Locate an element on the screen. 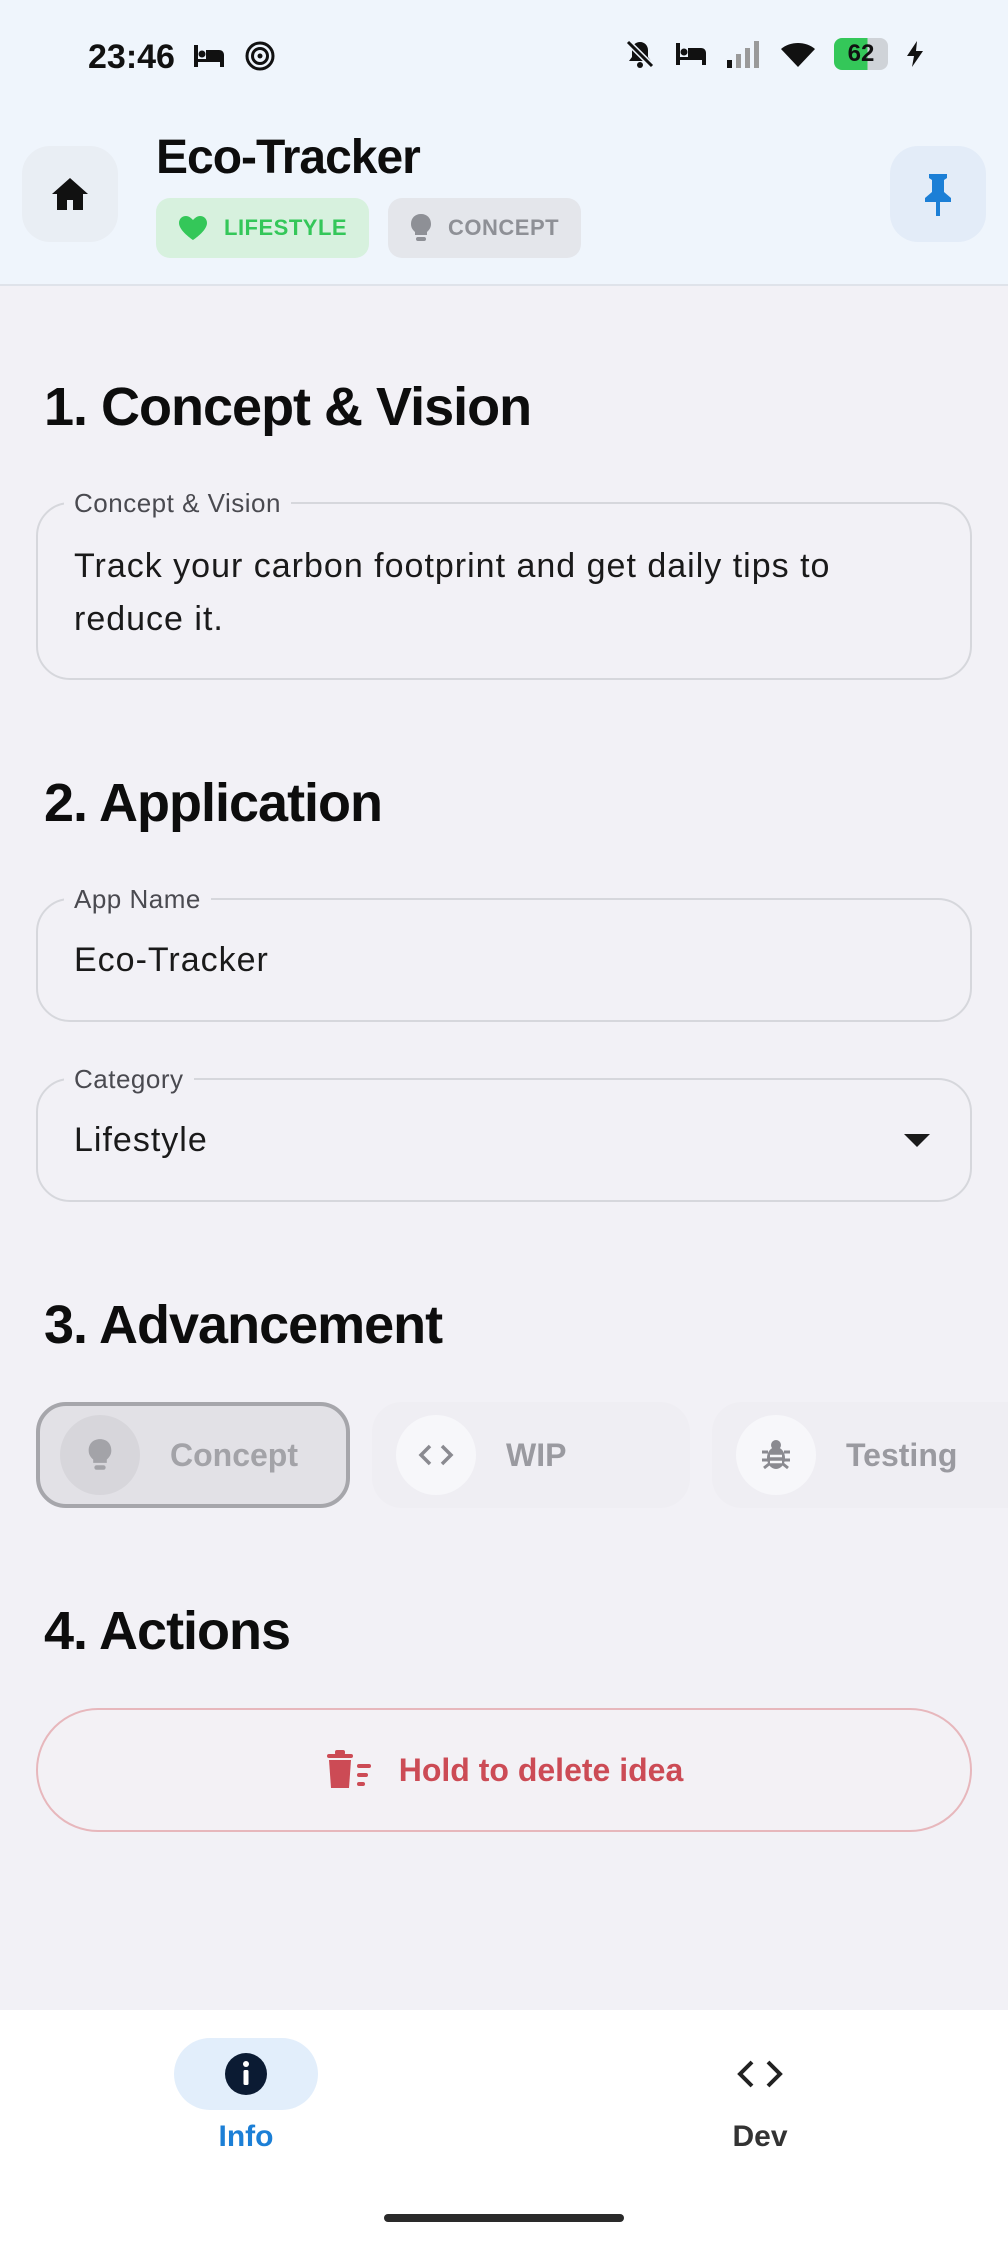 The image size is (1008, 2244). dropdown-arrow-icon is located at coordinates (917, 1140).